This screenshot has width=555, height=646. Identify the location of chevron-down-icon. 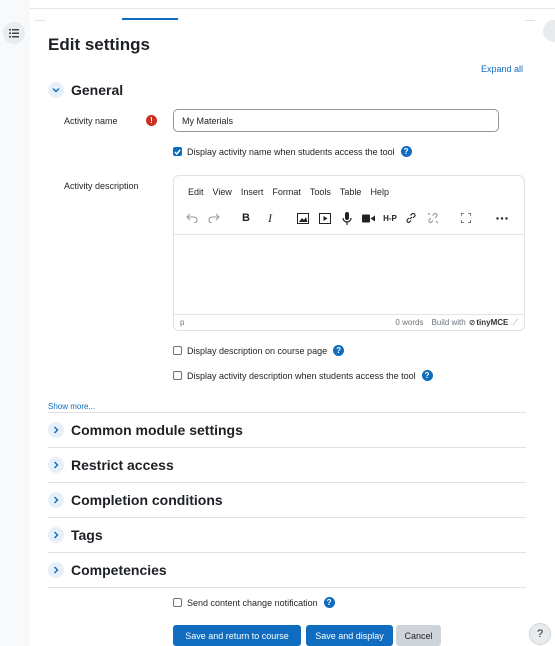
(56, 90).